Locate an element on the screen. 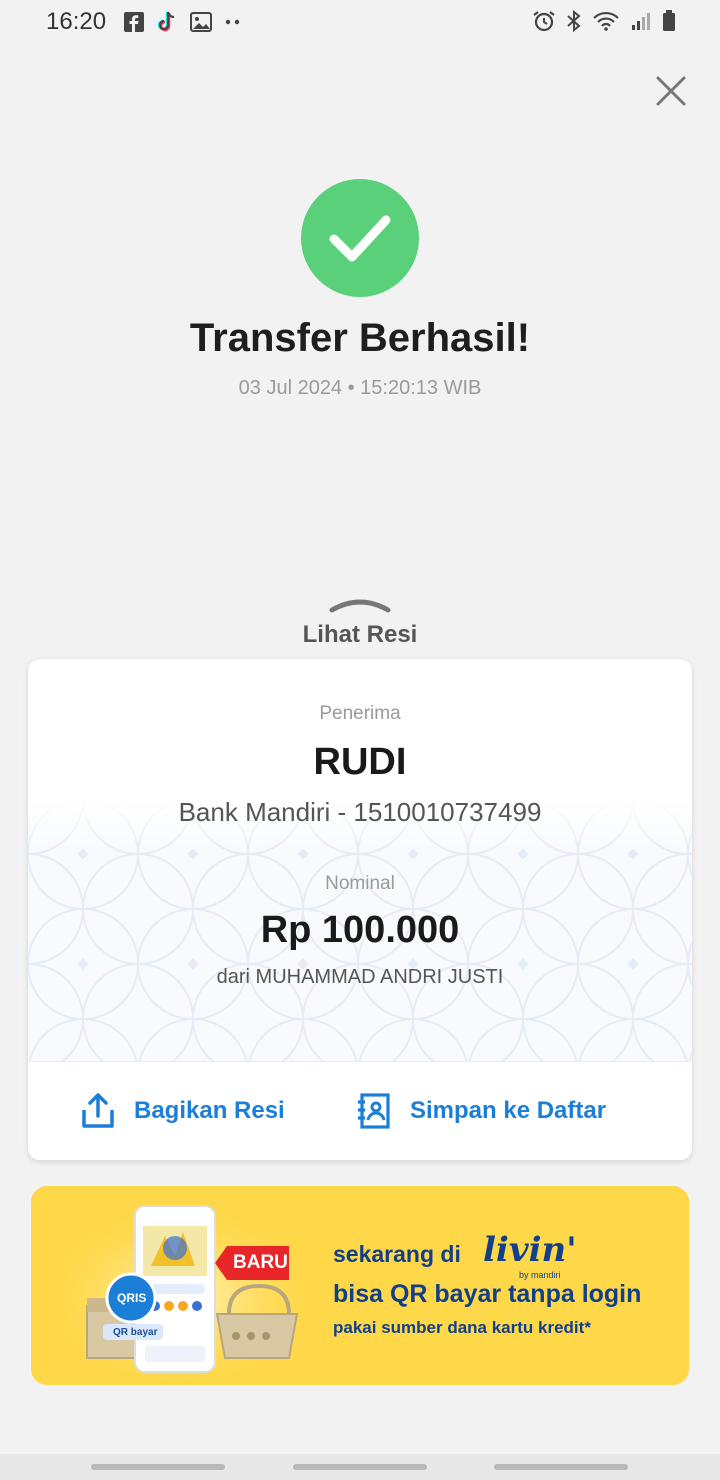 The width and height of the screenshot is (720, 1480). chevron-up-icon is located at coordinates (360, 606).